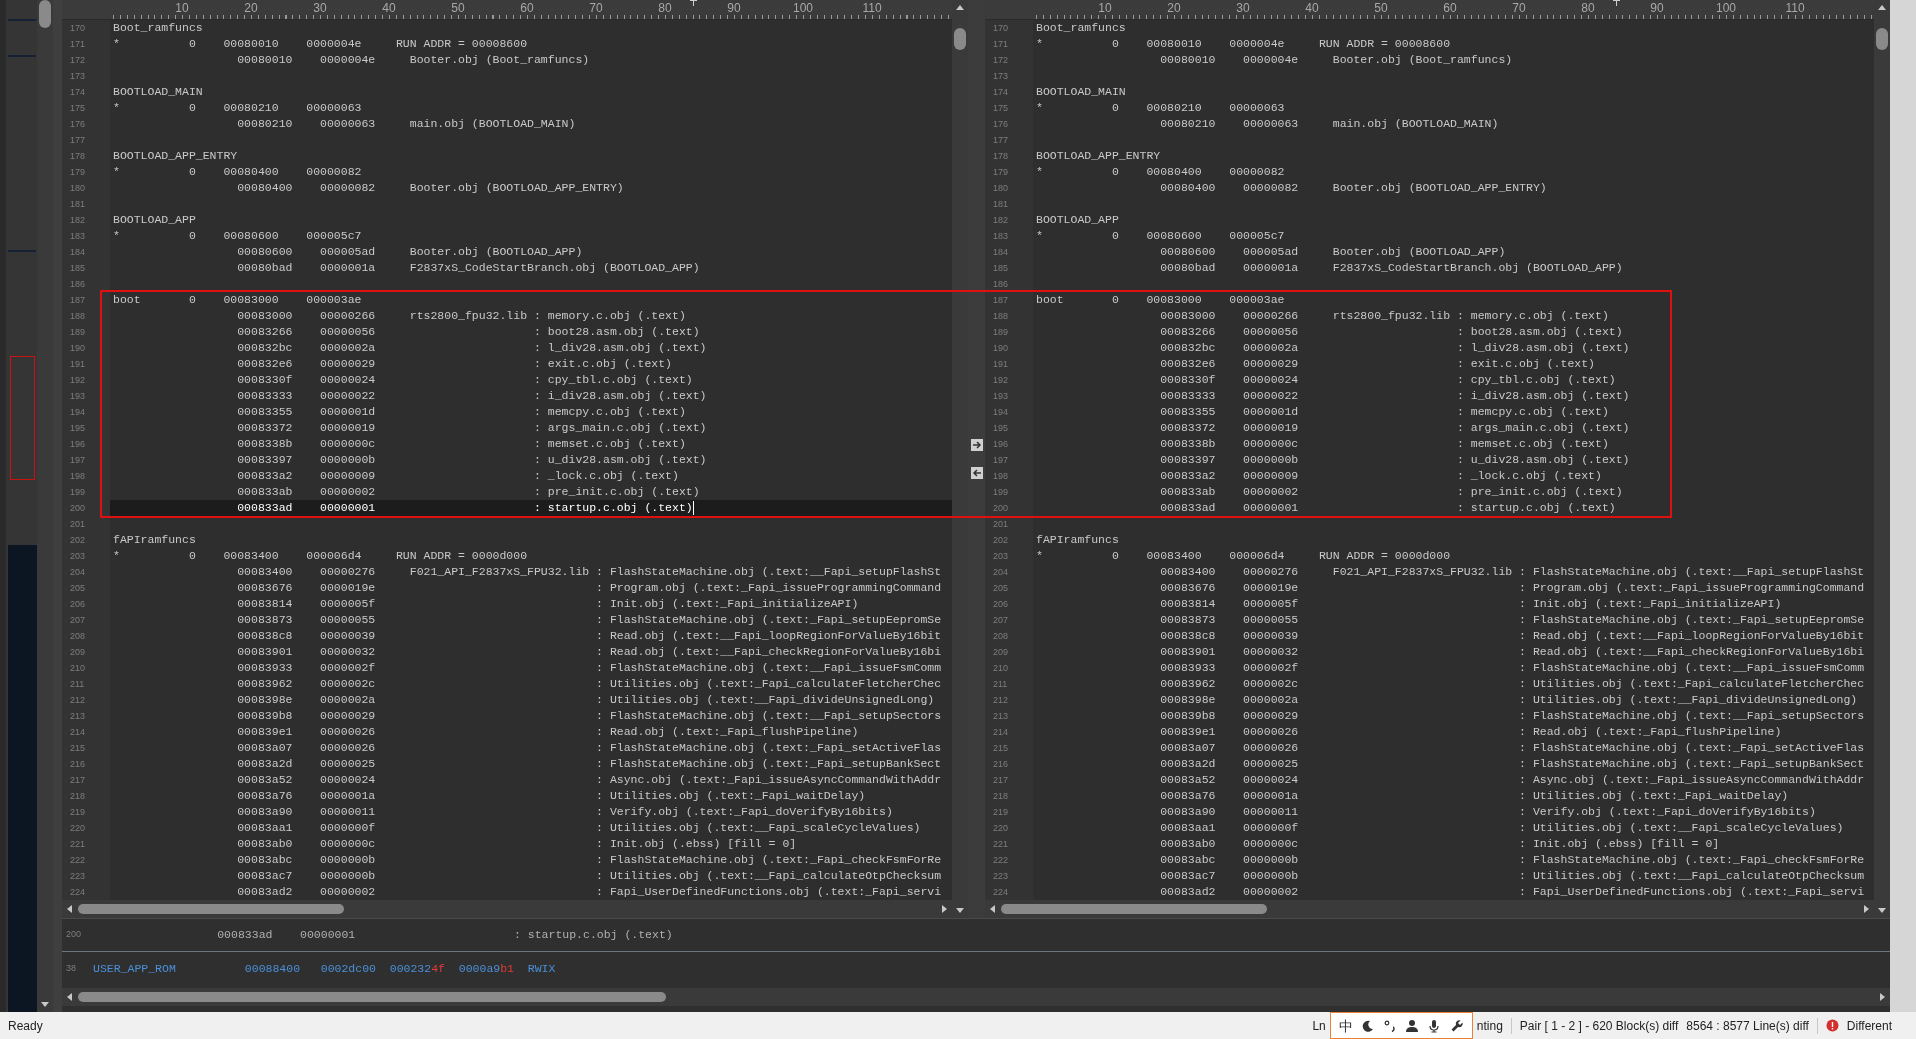  Describe the element at coordinates (1009, 748) in the screenshot. I see `line-number: 215` at that location.